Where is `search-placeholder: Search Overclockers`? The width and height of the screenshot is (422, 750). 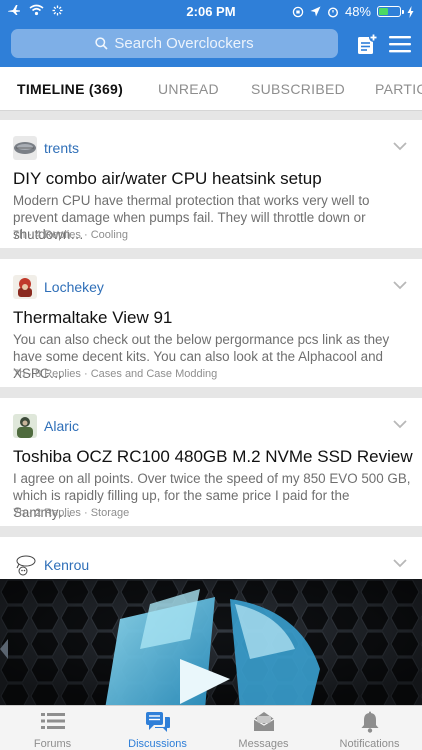 search-placeholder: Search Overclockers is located at coordinates (184, 43).